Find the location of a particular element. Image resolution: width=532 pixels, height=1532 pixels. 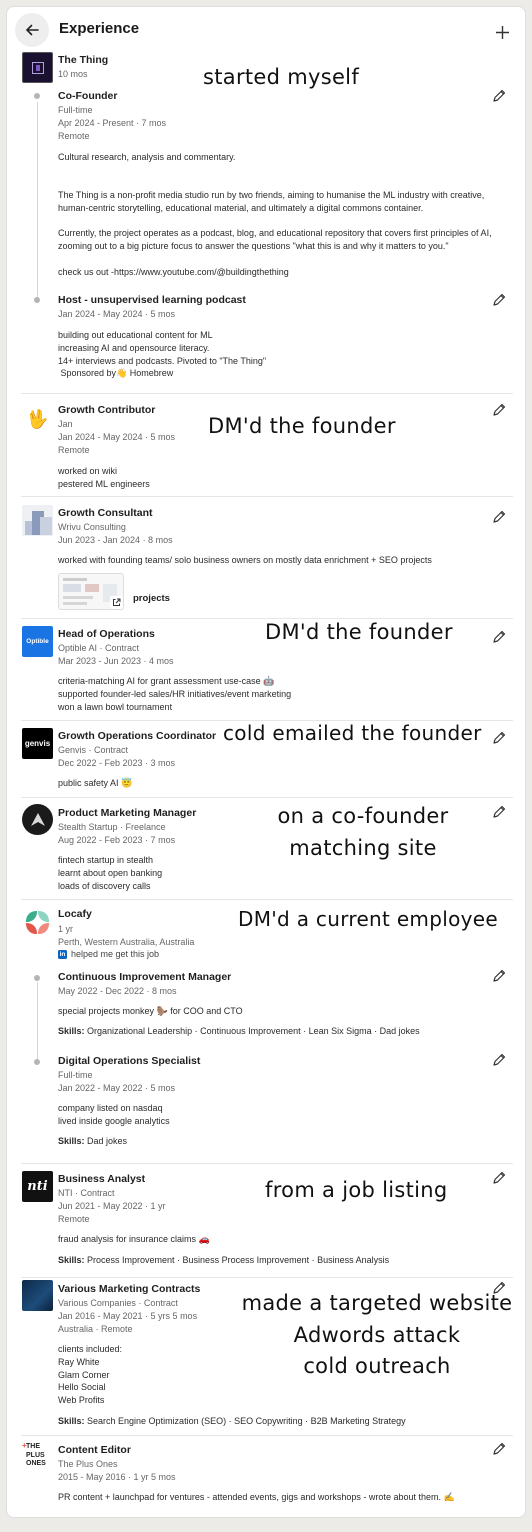

optible-logo: Optible is located at coordinates (37, 641).